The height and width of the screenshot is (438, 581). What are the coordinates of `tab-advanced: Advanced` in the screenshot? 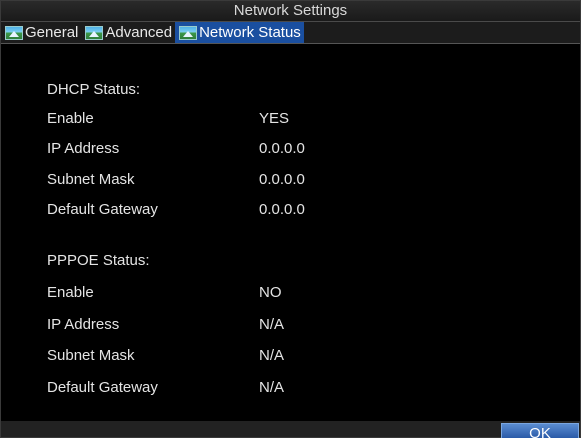 It's located at (128, 32).